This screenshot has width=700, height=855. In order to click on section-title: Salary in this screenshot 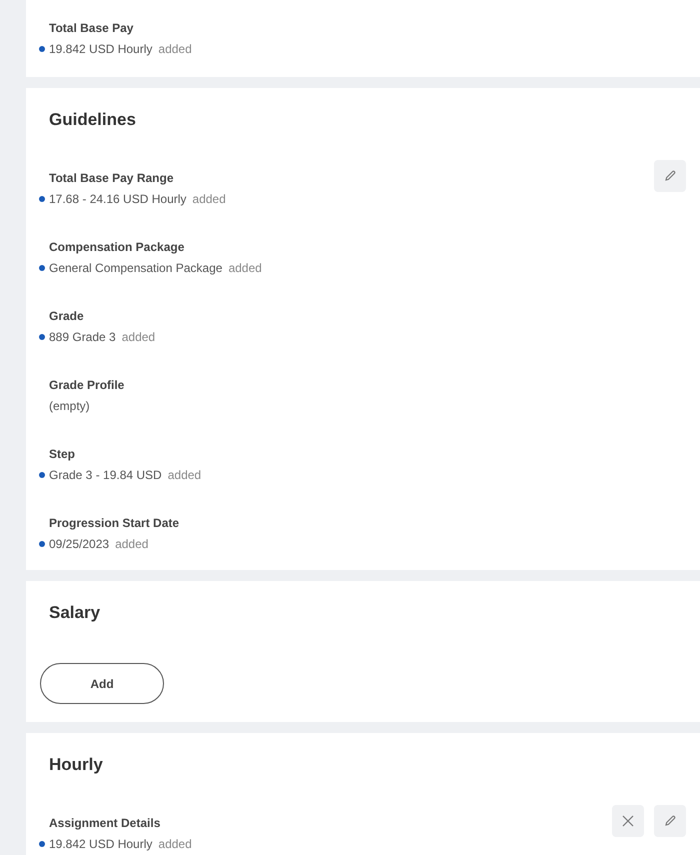, I will do `click(75, 613)`.